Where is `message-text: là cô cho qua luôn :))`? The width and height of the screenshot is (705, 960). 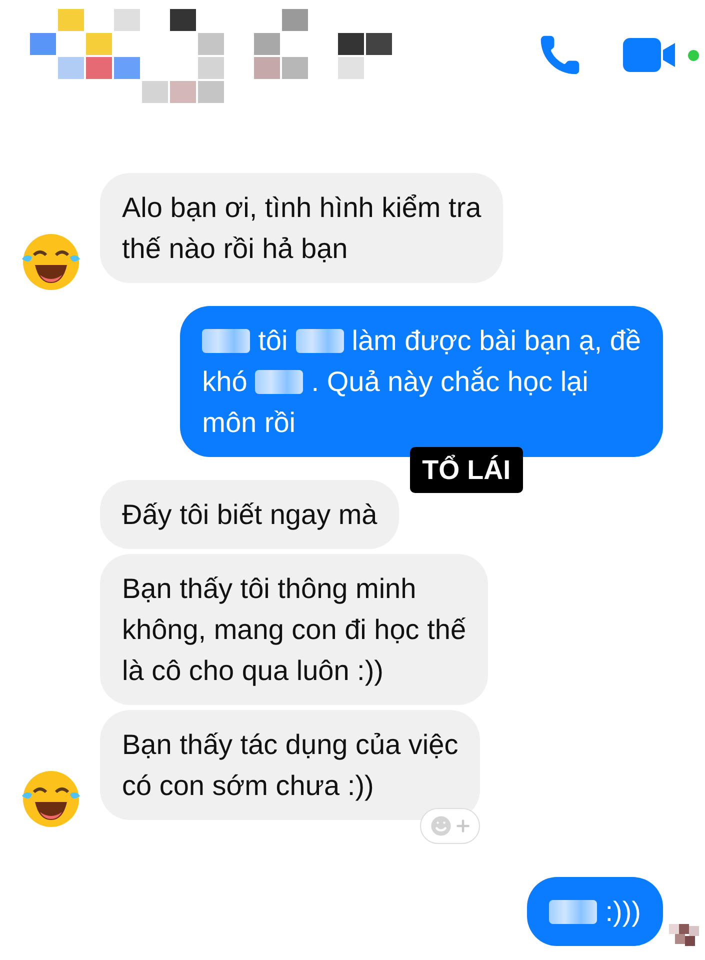
message-text: là cô cho qua luôn :)) is located at coordinates (253, 671).